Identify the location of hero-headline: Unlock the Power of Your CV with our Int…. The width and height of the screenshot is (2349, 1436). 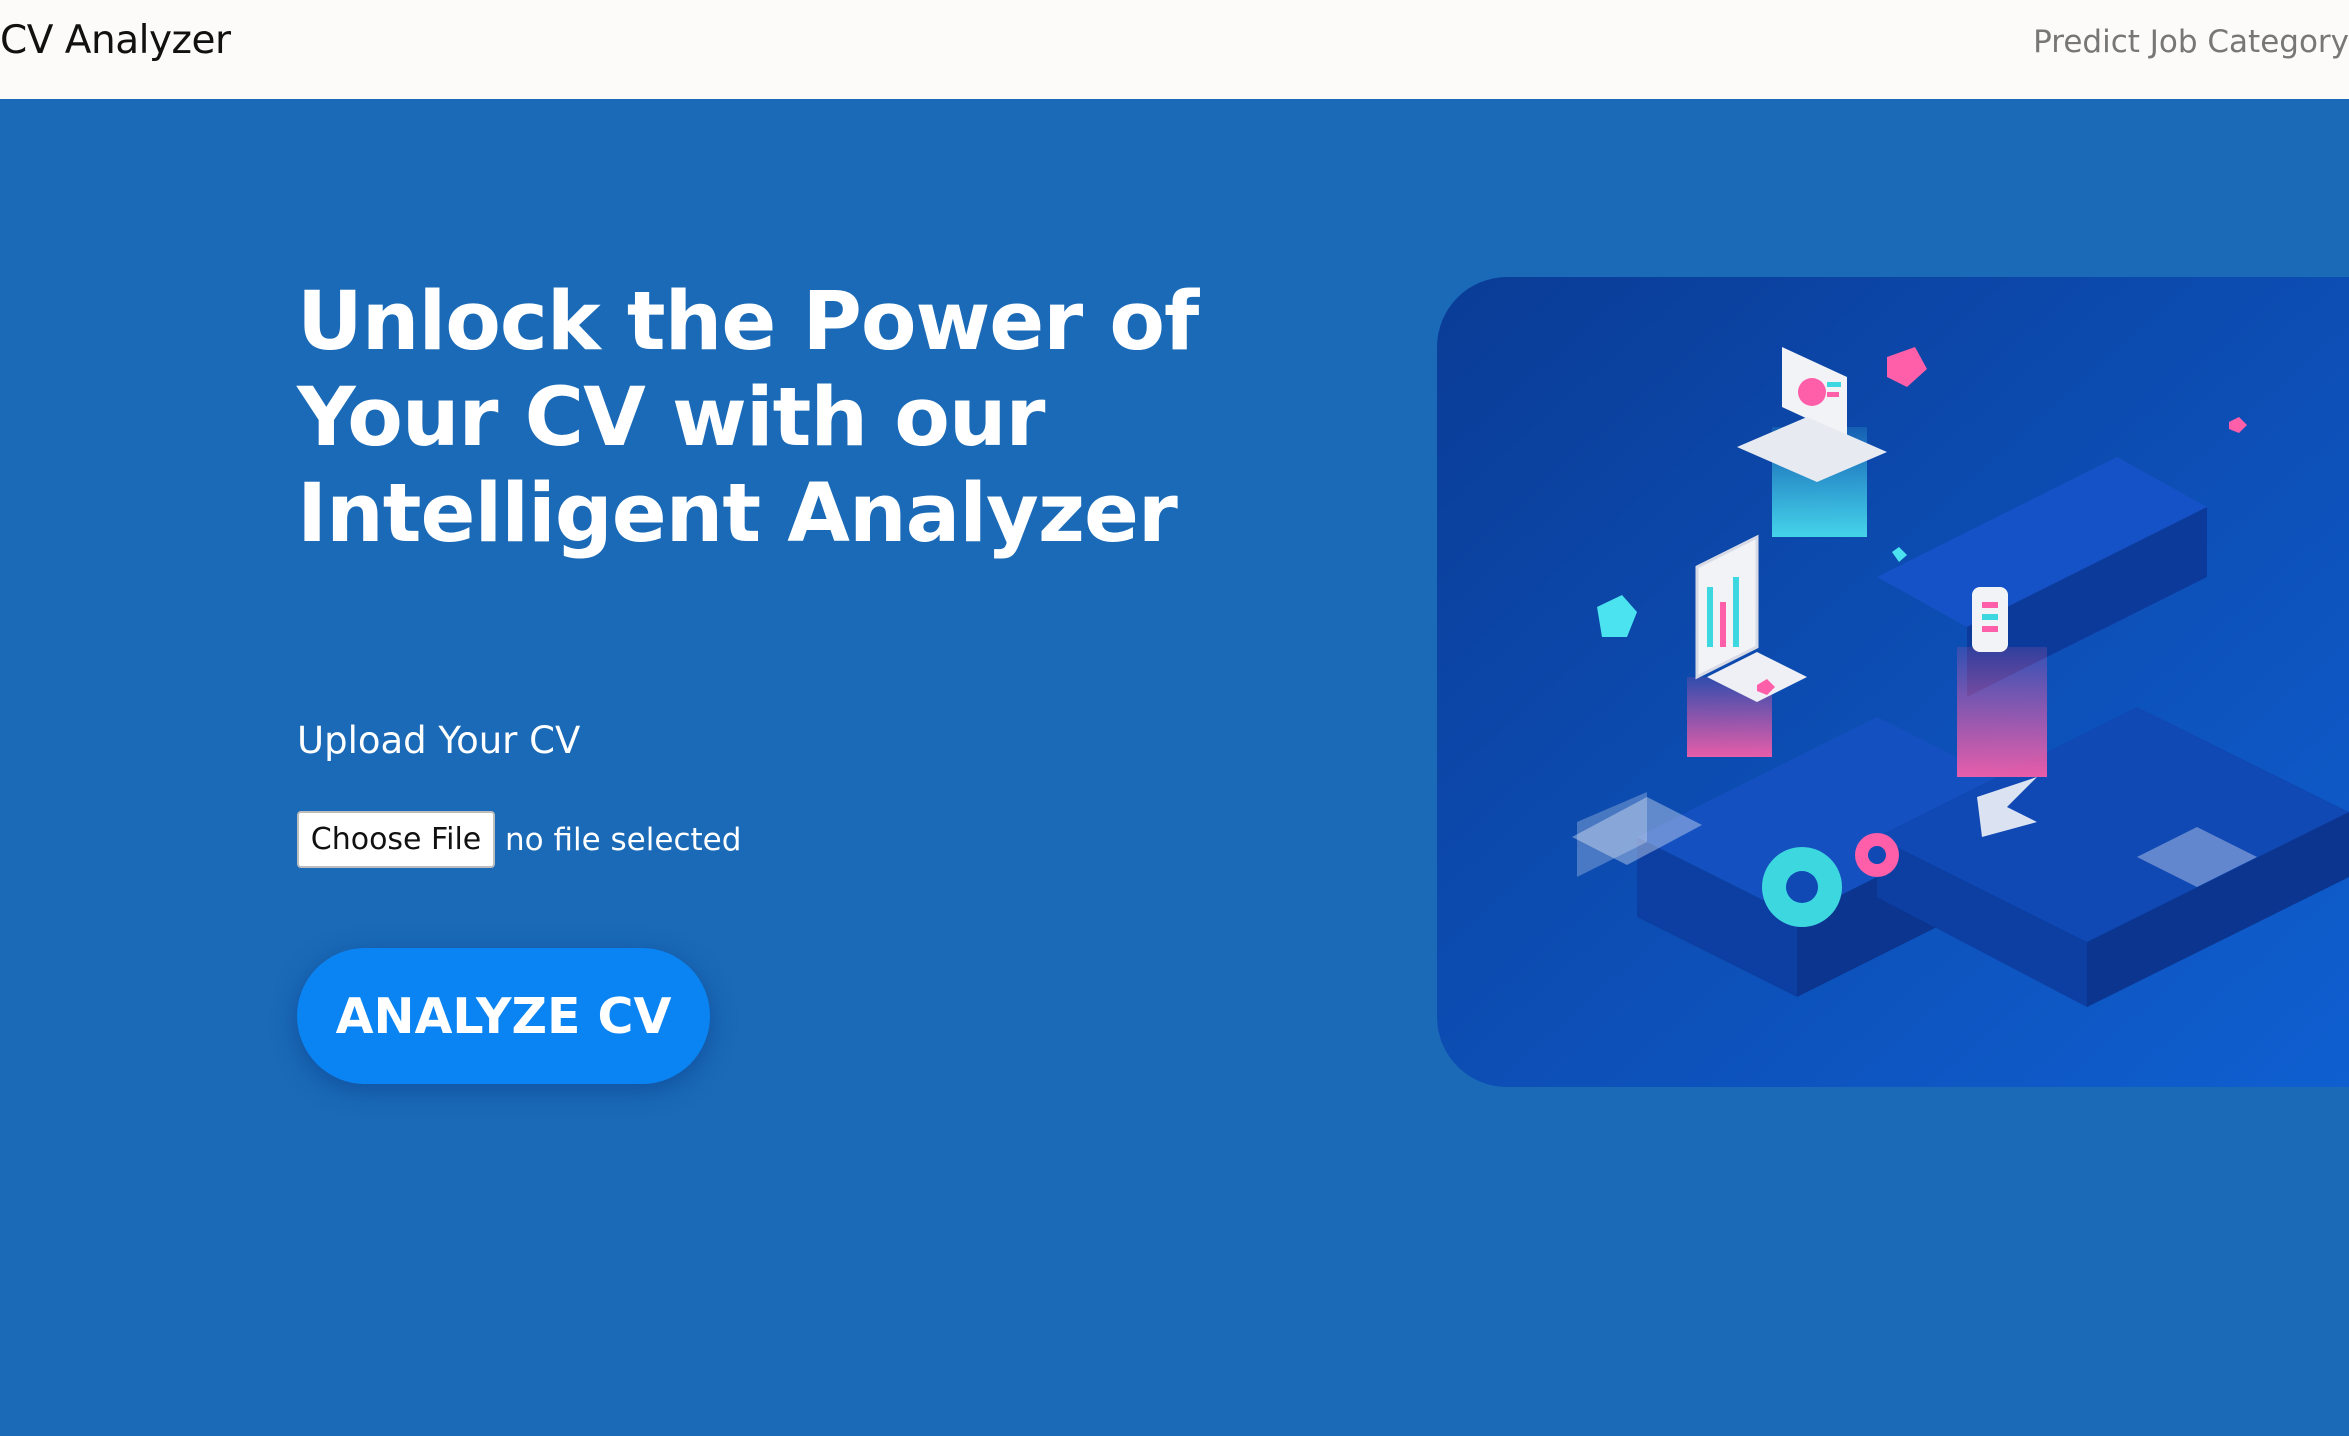
(748, 418).